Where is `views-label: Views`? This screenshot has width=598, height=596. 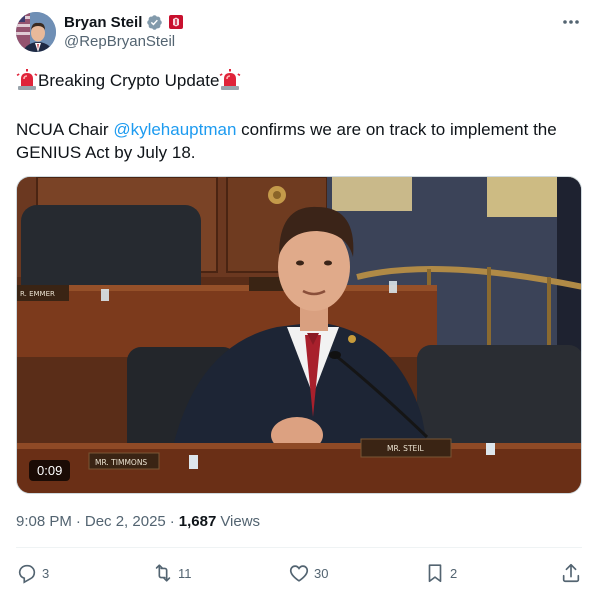
views-label: Views is located at coordinates (240, 521).